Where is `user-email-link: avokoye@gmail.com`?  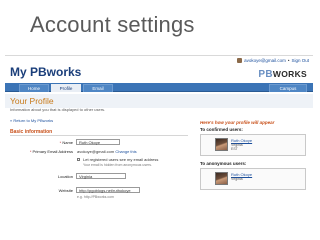
user-email-link: avokoye@gmail.com is located at coordinates (265, 60).